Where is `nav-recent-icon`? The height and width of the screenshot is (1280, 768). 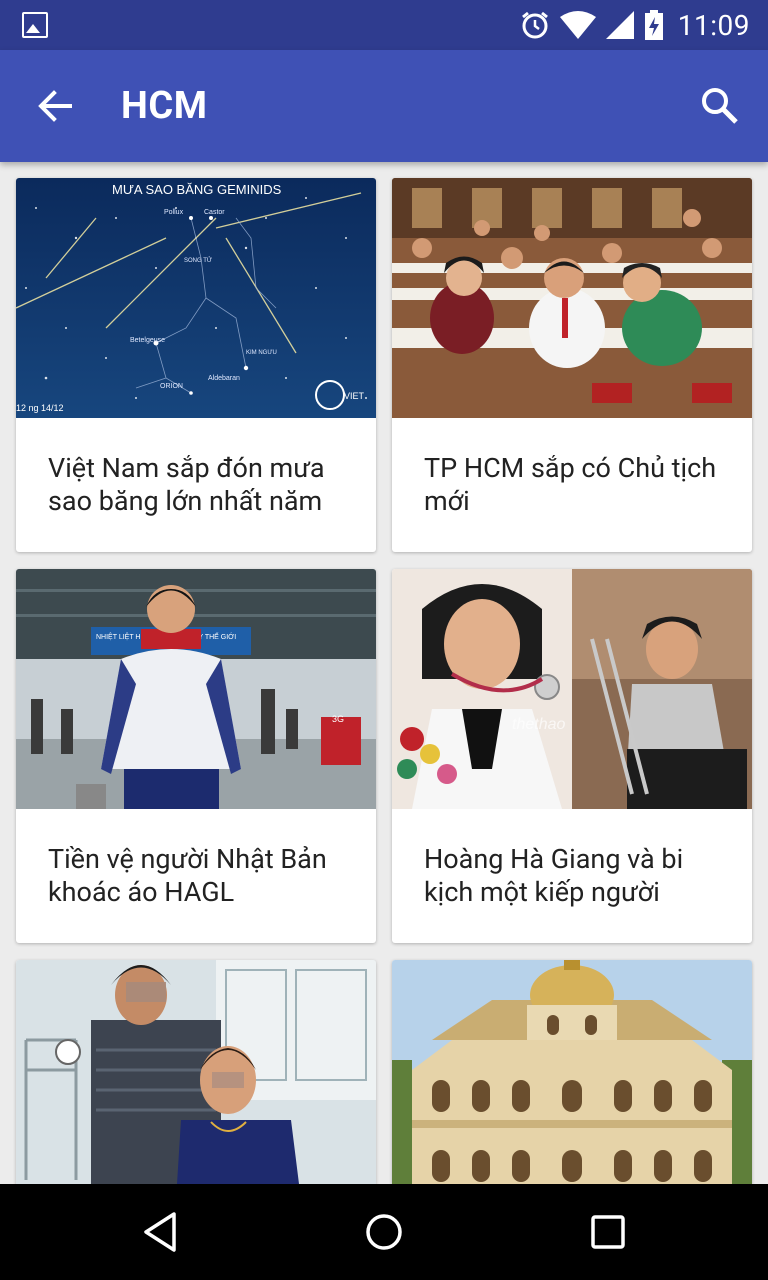 nav-recent-icon is located at coordinates (608, 1232).